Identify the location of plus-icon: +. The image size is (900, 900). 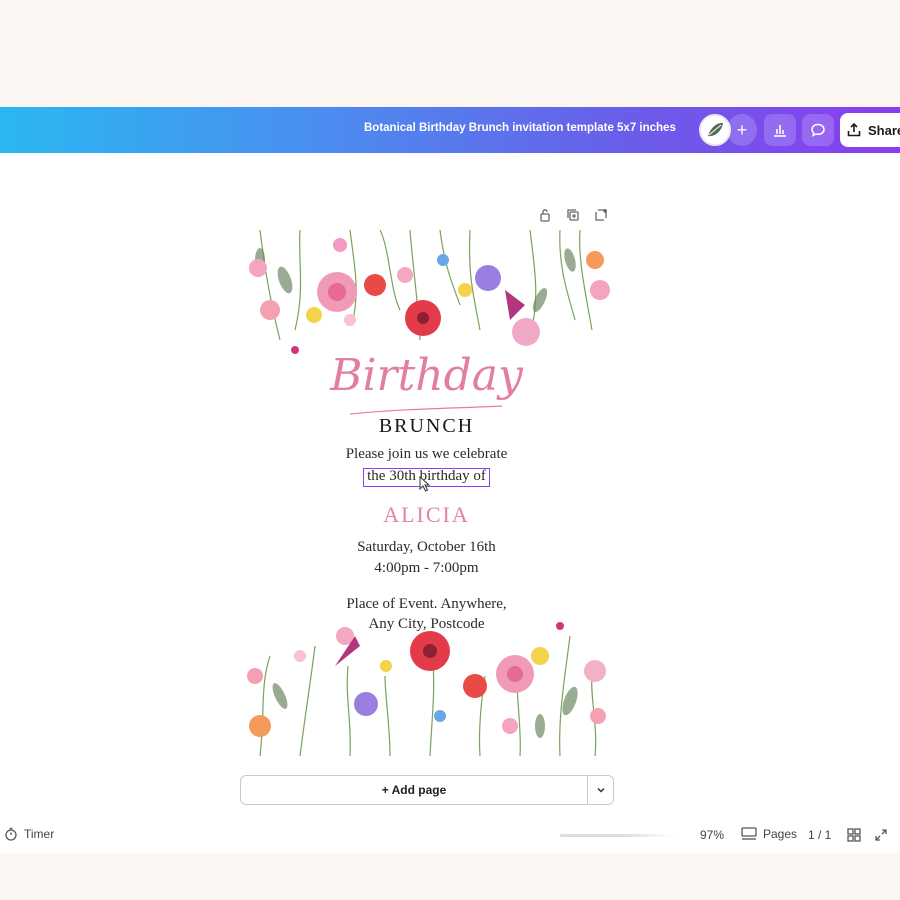
(742, 129).